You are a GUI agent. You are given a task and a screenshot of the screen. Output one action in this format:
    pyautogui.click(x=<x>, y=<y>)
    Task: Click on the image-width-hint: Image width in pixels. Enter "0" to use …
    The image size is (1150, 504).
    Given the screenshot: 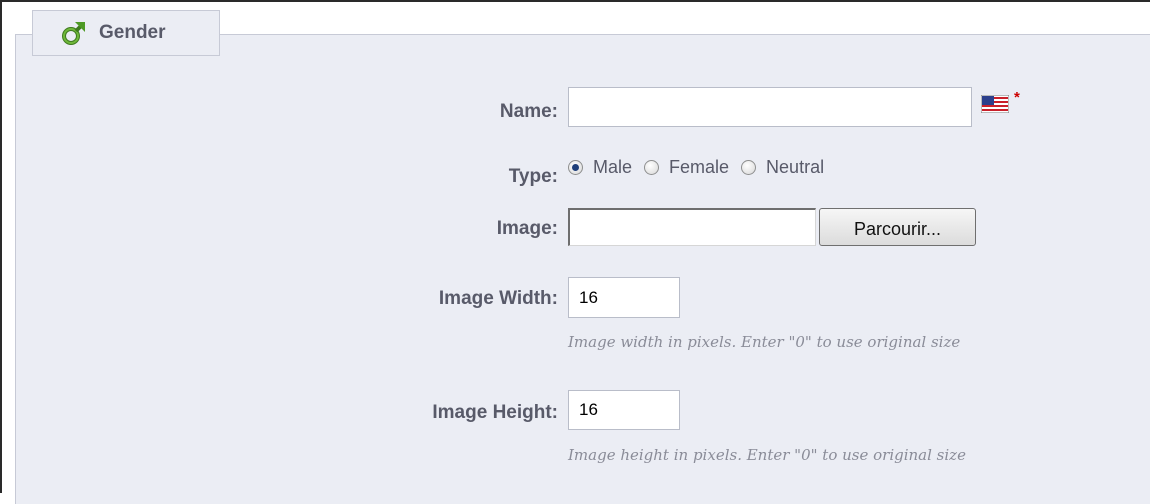 What is the action you would take?
    pyautogui.click(x=764, y=342)
    